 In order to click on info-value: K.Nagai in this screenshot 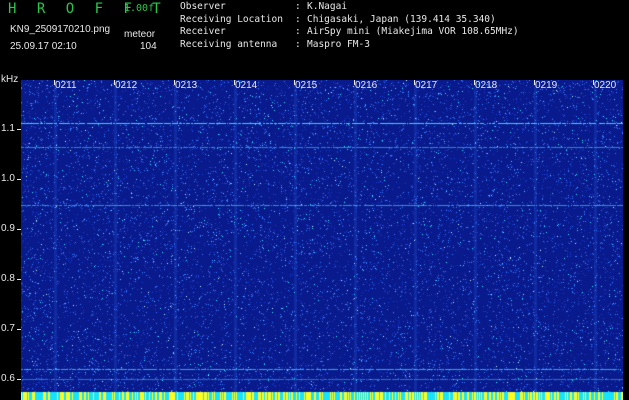, I will do `click(327, 6)`.